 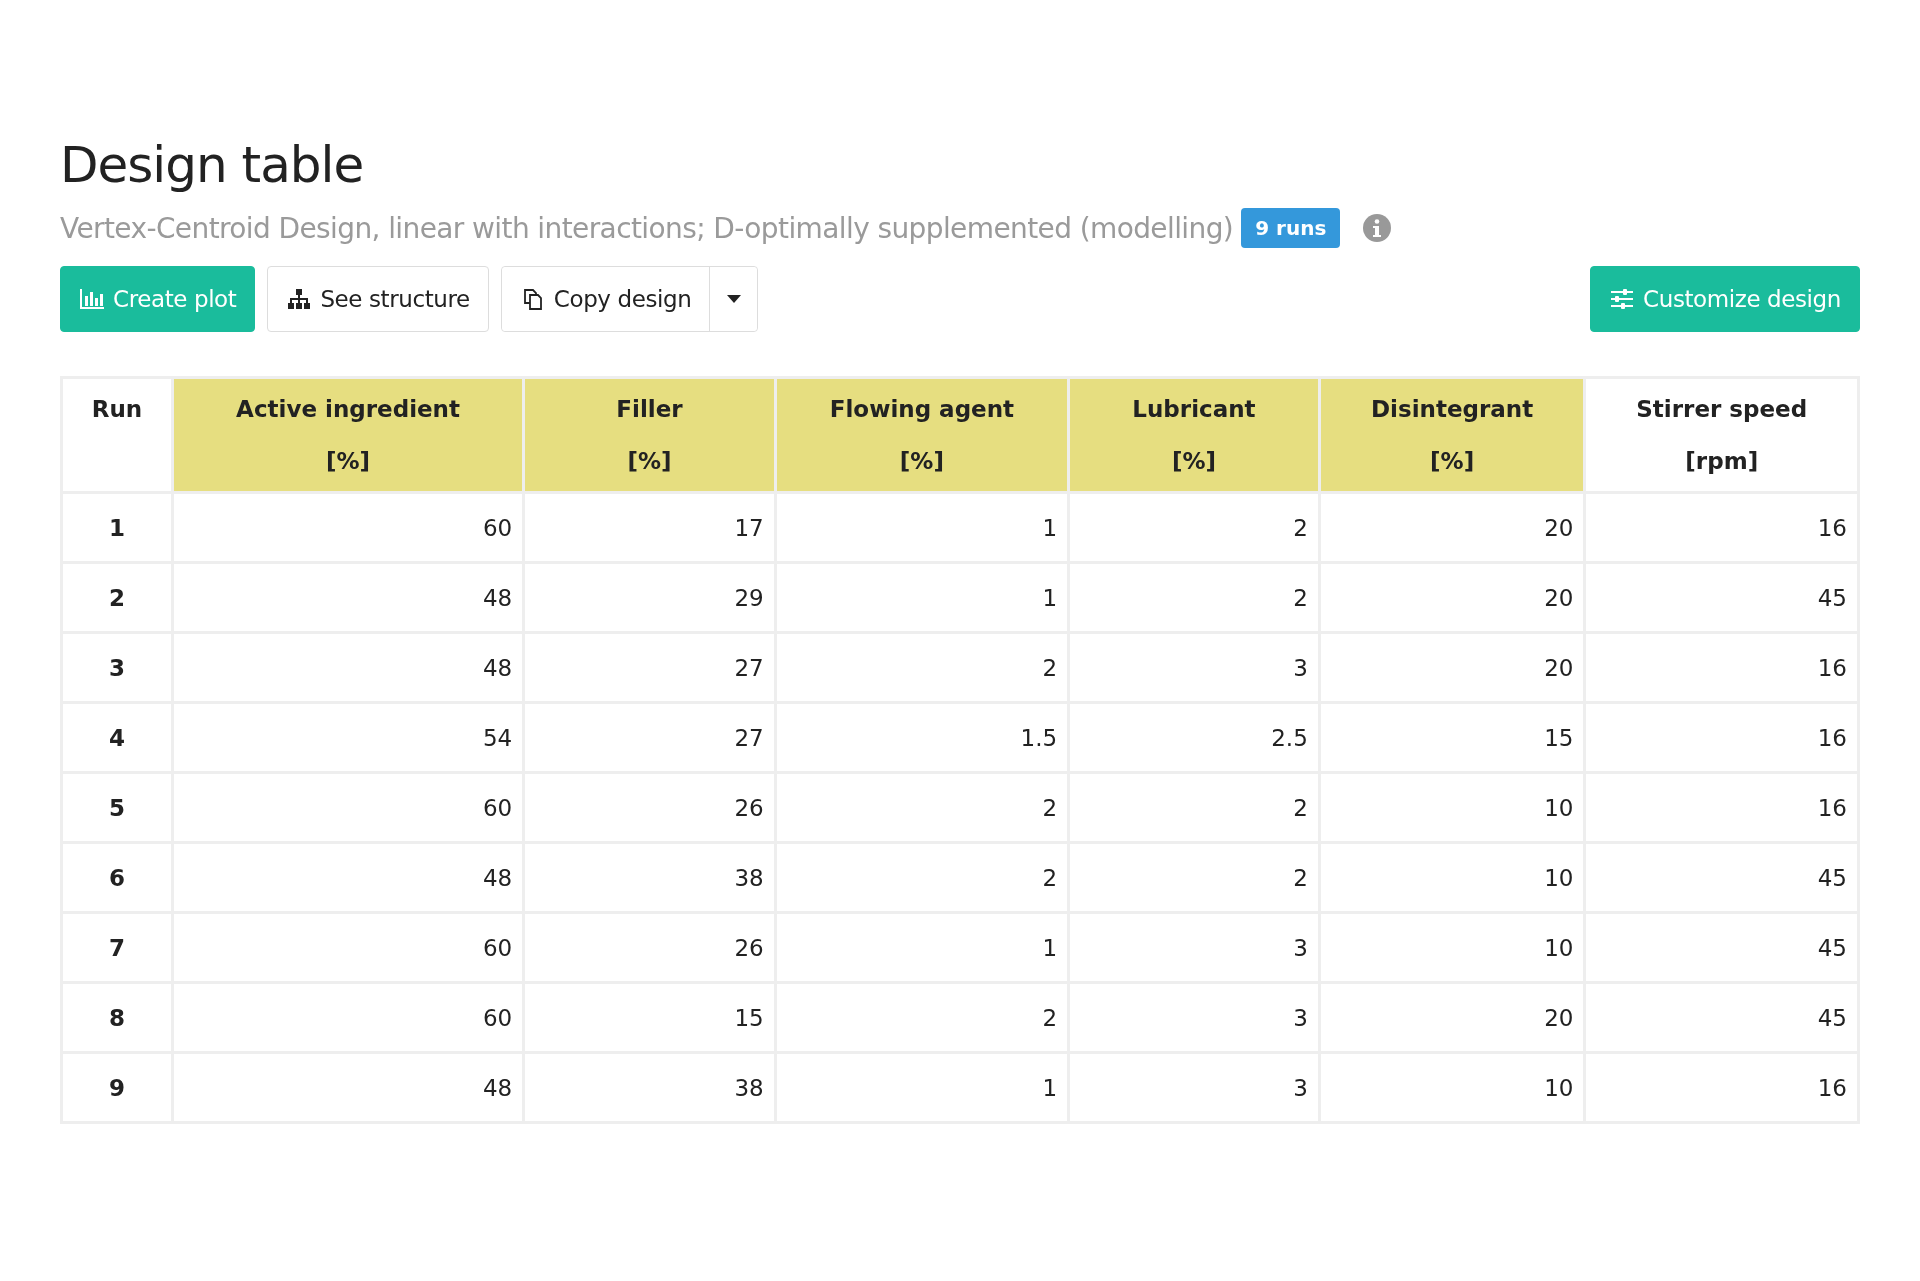 I want to click on run-number: 4, so click(x=117, y=737).